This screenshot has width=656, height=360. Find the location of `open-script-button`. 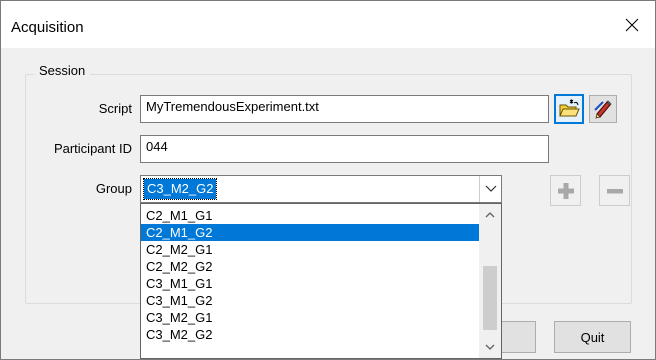

open-script-button is located at coordinates (569, 109).